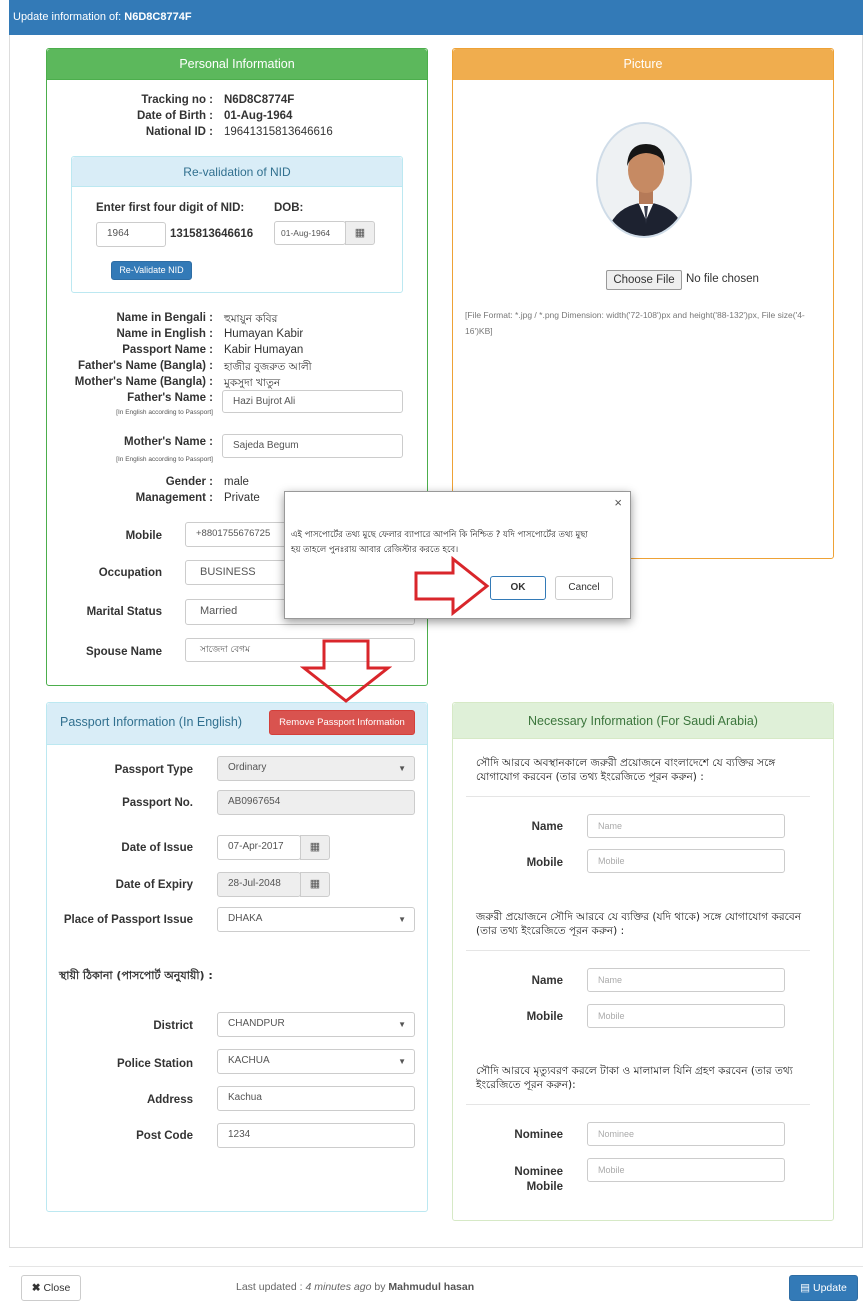 This screenshot has height=1301, width=863. Describe the element at coordinates (264, 350) in the screenshot. I see `passport-name-value: Kabir Humayan` at that location.